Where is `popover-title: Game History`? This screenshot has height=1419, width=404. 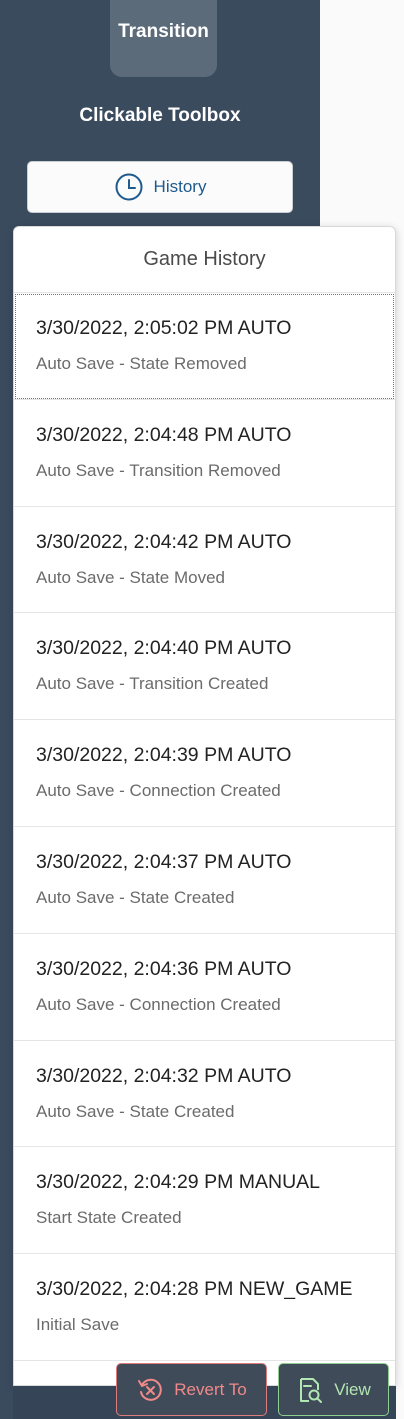 popover-title: Game History is located at coordinates (204, 259).